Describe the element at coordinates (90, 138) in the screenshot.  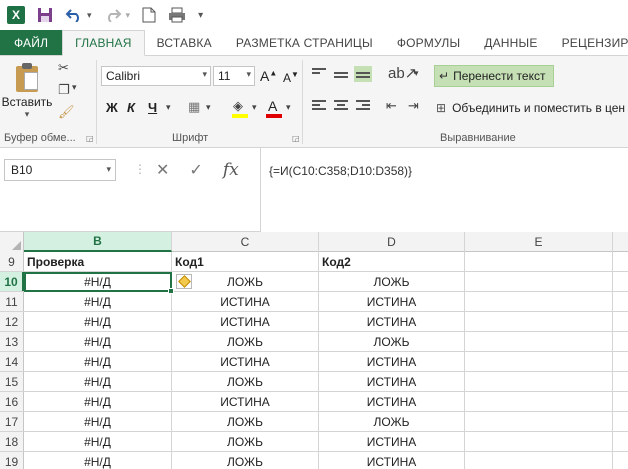
I see `clipboard-launcher-icon: ◲` at that location.